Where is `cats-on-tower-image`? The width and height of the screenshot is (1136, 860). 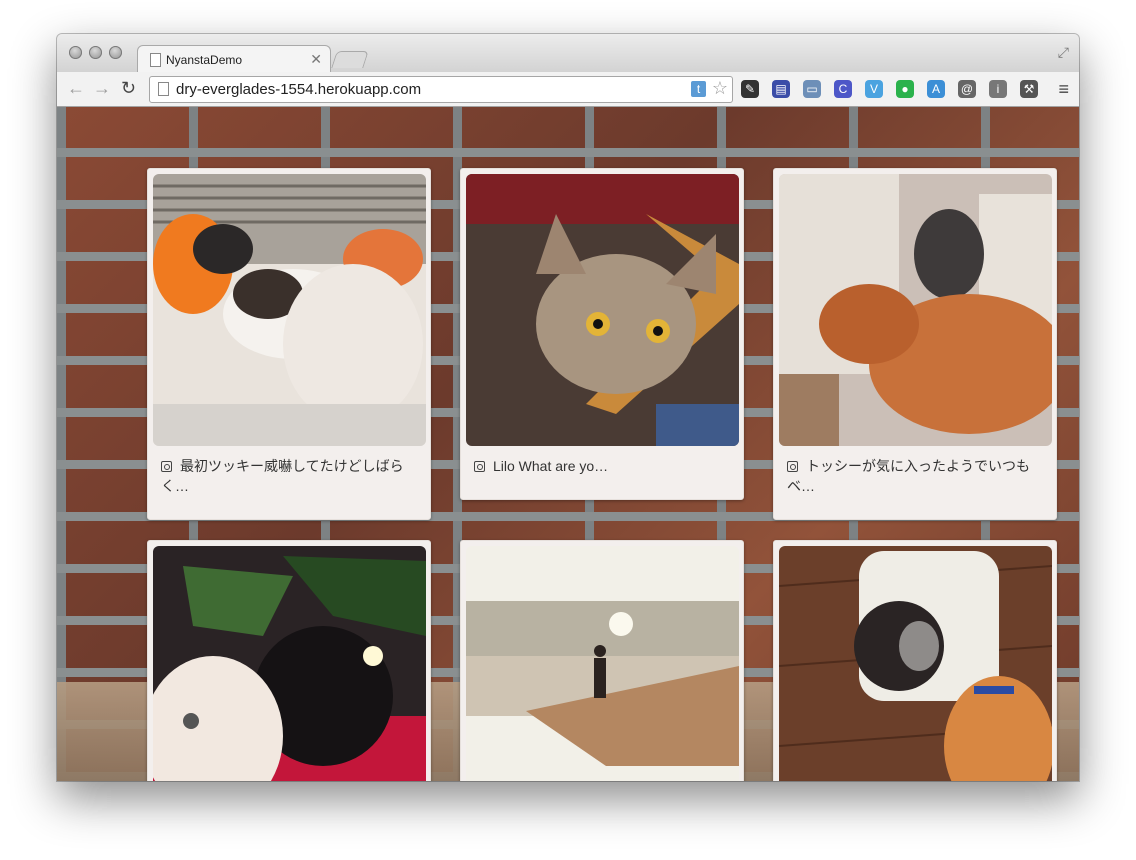 cats-on-tower-image is located at coordinates (915, 310).